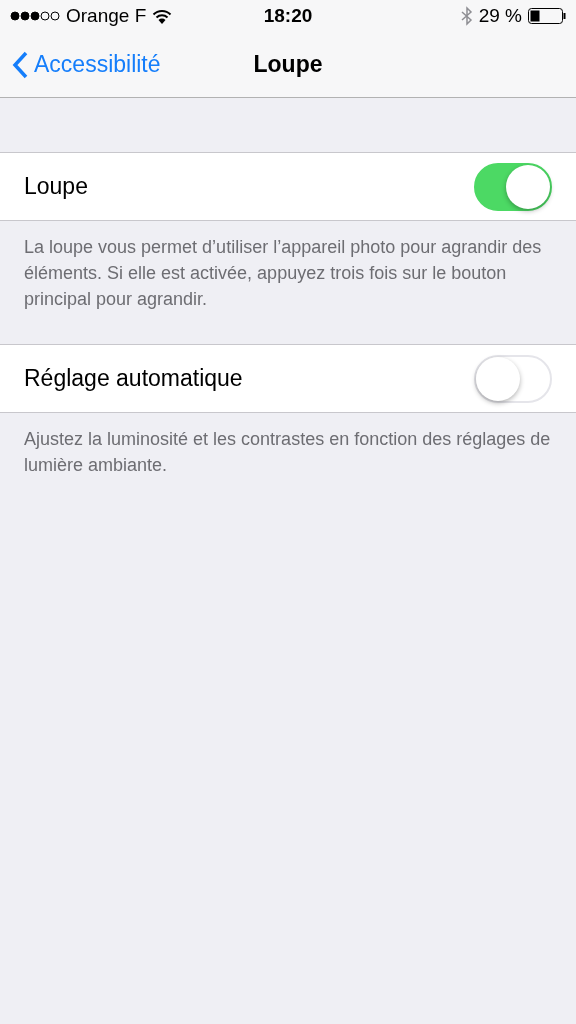 The height and width of the screenshot is (1024, 576). What do you see at coordinates (83, 64) in the screenshot?
I see `back-button: Accessibilité` at bounding box center [83, 64].